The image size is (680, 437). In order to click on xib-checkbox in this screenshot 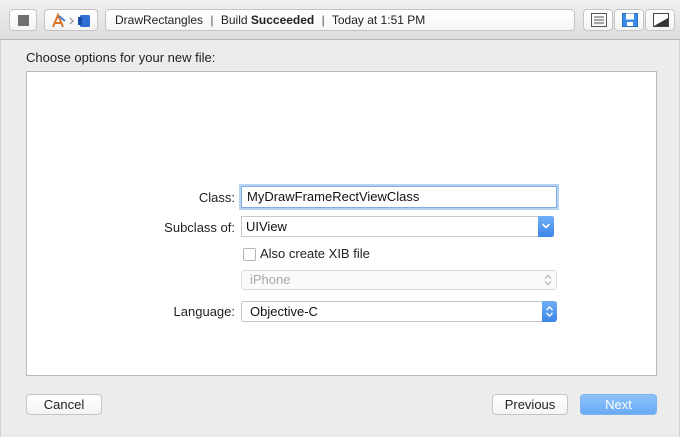, I will do `click(249, 254)`.